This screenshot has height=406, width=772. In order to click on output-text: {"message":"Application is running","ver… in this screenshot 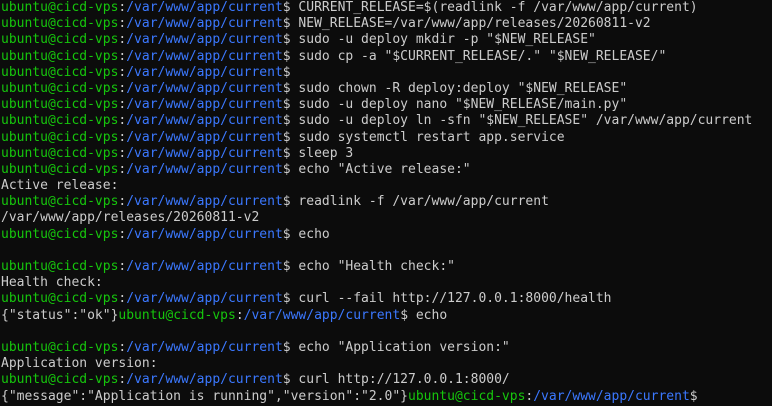, I will do `click(204, 396)`.